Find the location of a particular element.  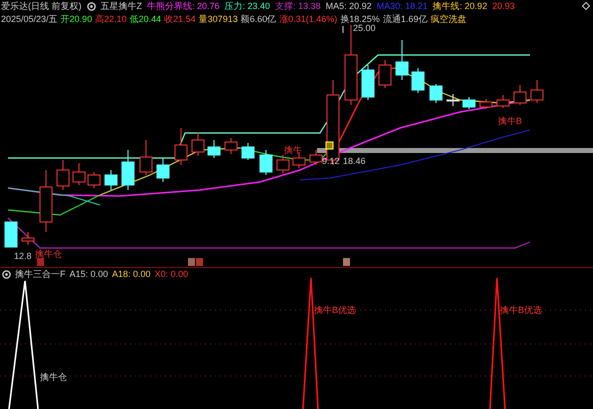

quote-value: 量307913 is located at coordinates (218, 19).